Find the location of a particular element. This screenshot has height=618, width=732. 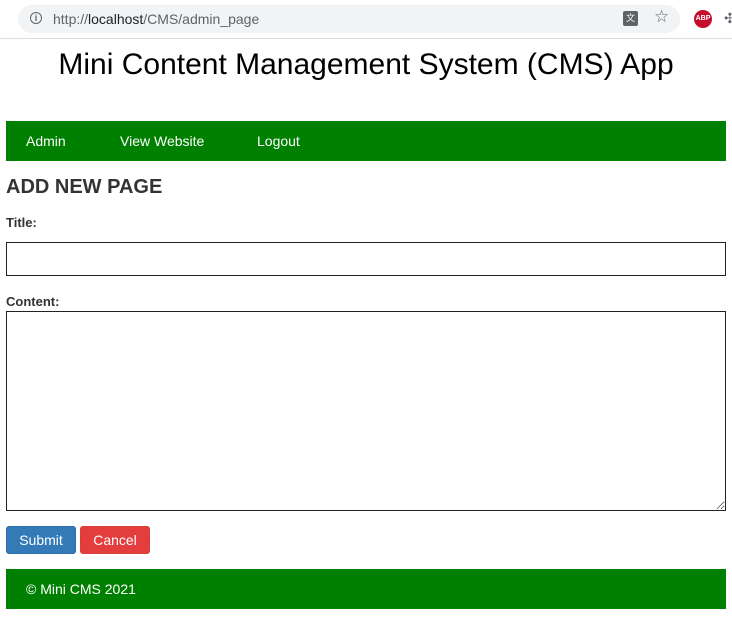

info-icon: i is located at coordinates (36, 18).